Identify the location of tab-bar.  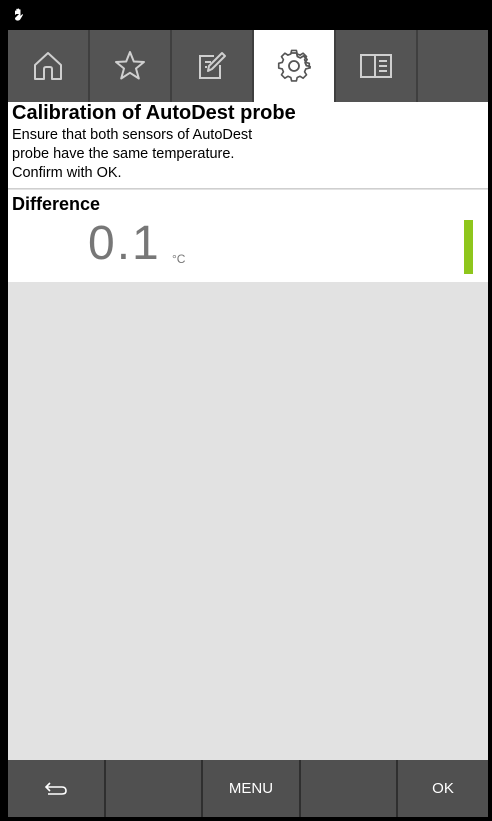
(248, 66).